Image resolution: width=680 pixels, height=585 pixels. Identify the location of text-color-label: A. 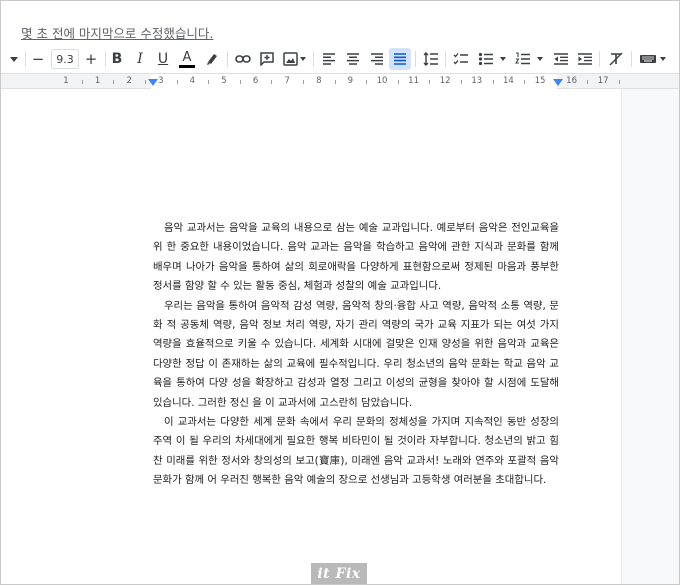
(187, 57).